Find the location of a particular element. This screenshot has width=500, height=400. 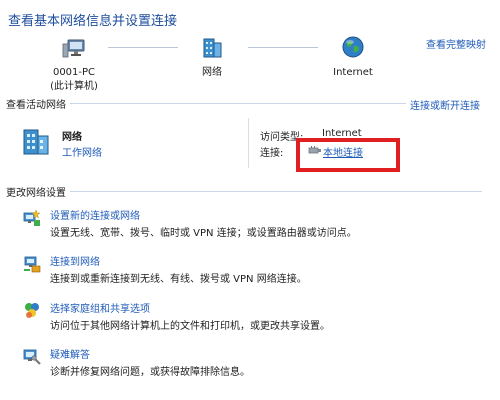

change-settings-divider is located at coordinates (276, 191).